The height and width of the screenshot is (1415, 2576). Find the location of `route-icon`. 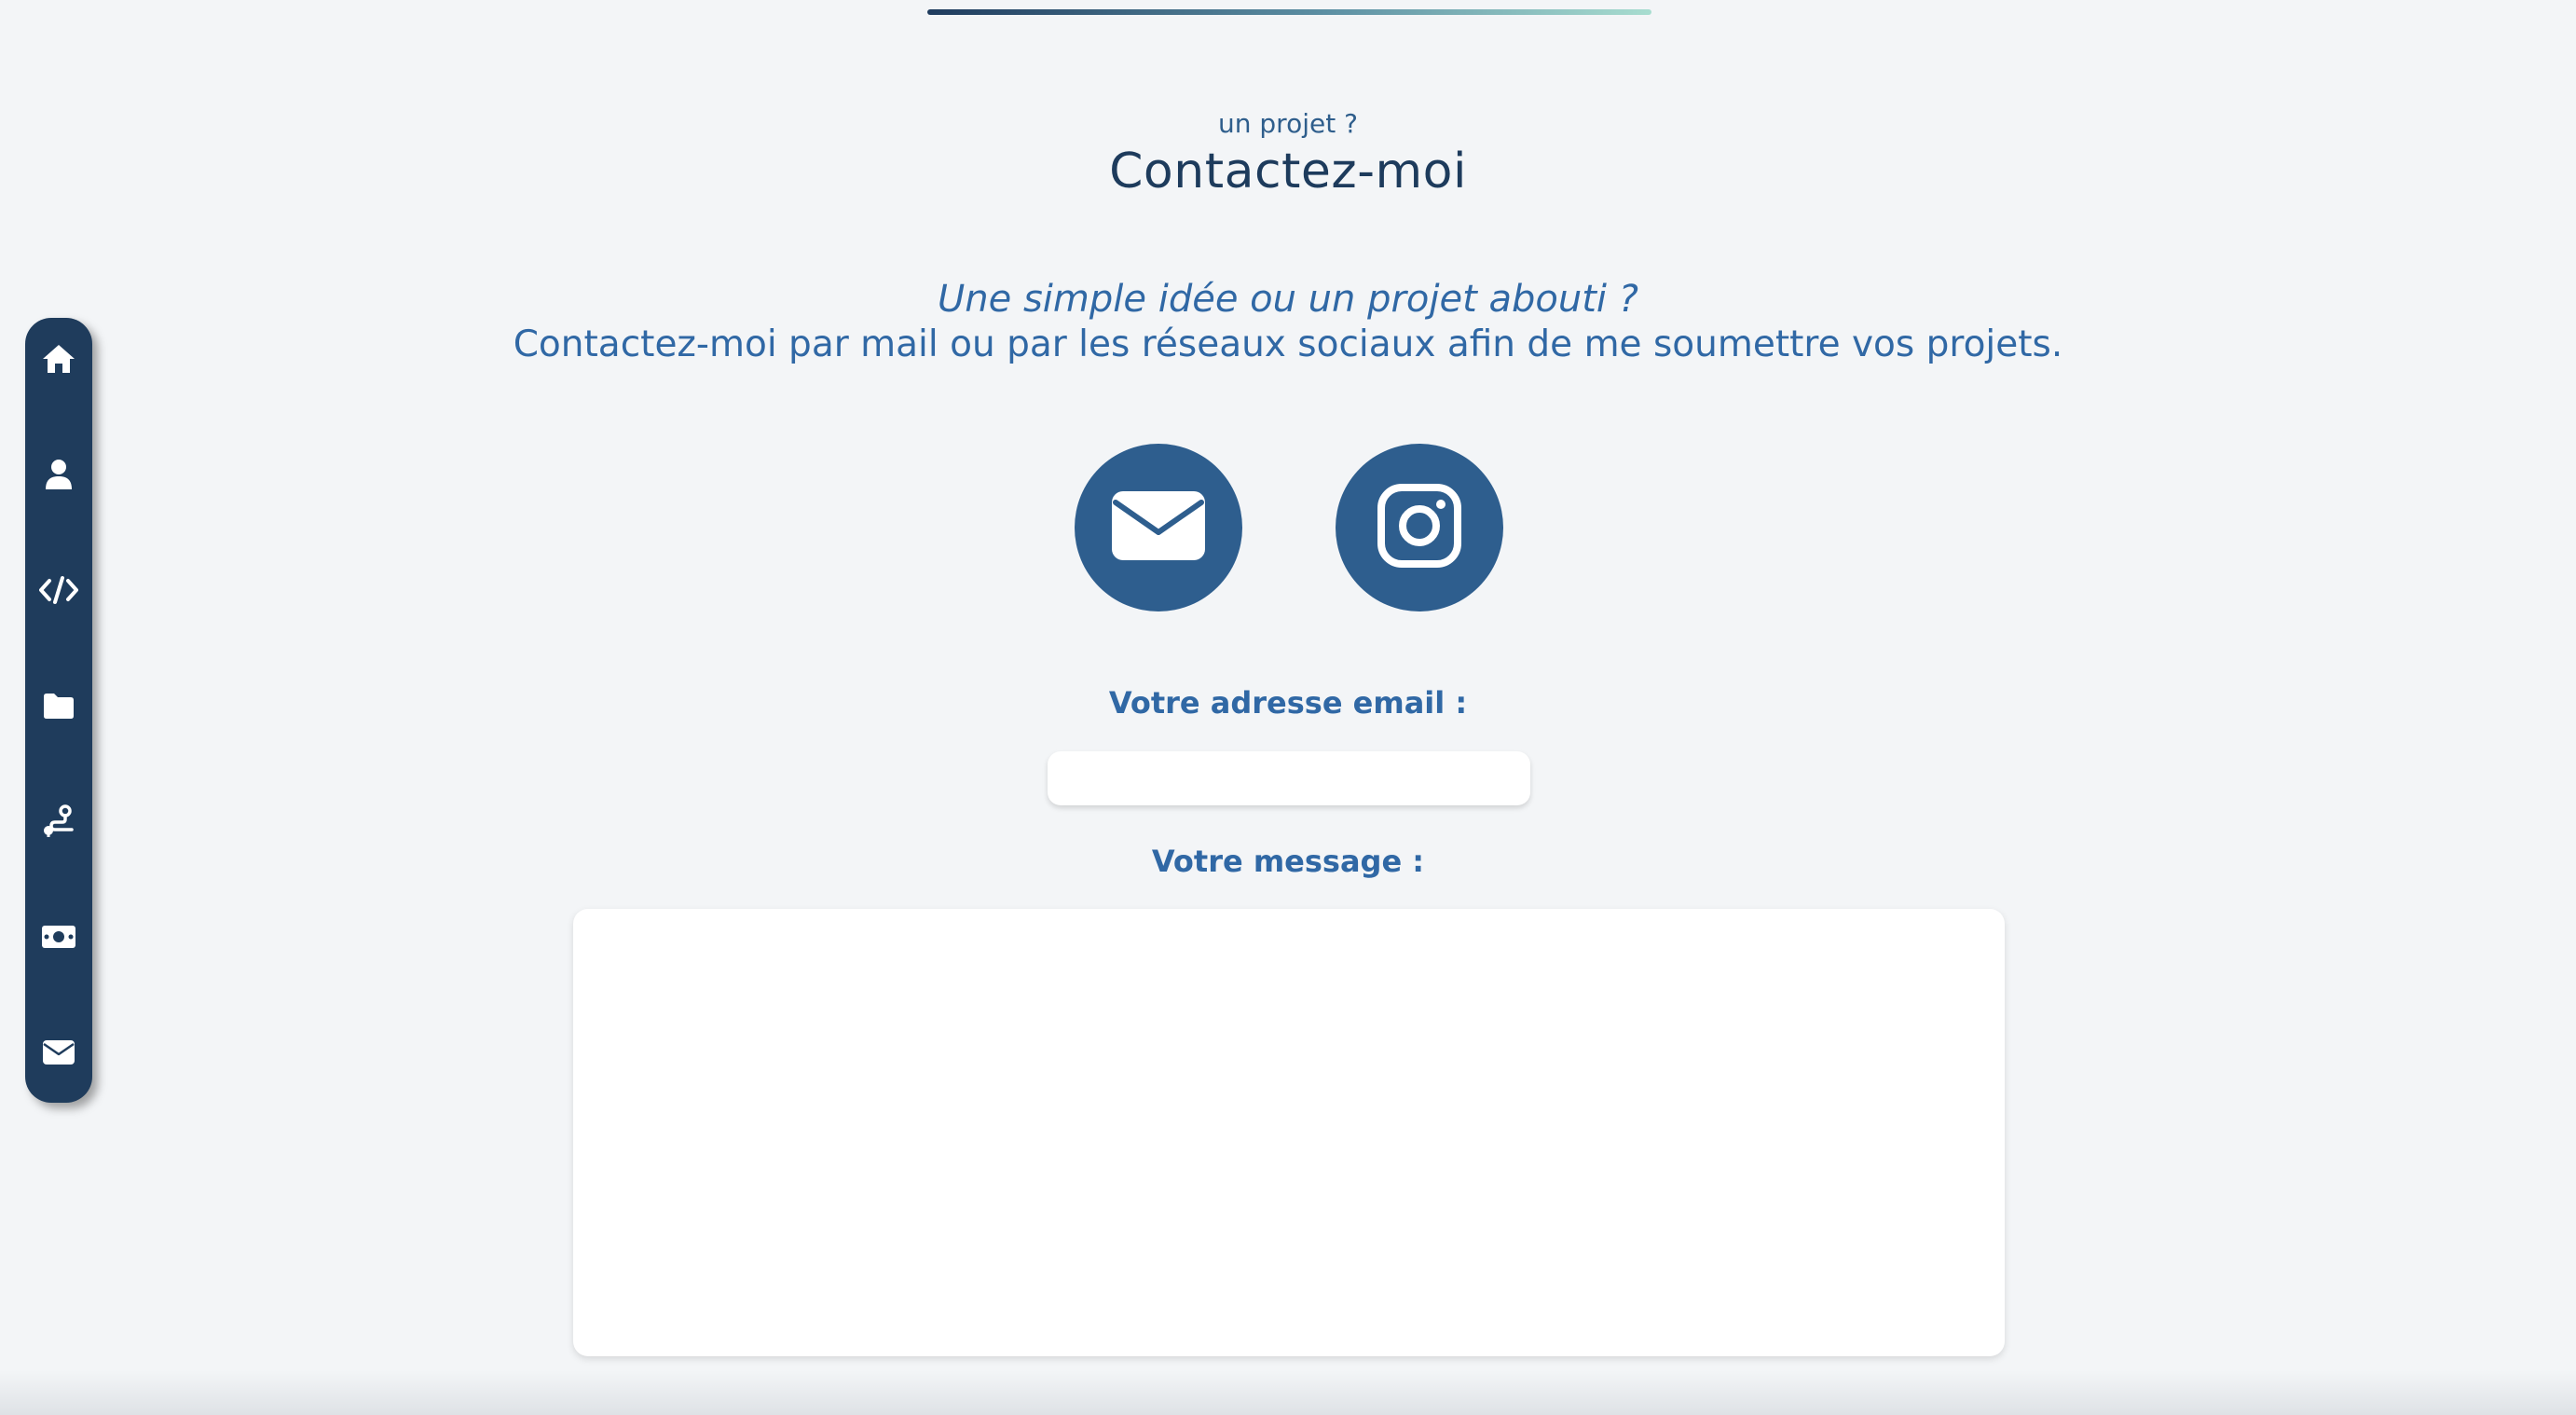

route-icon is located at coordinates (58, 821).